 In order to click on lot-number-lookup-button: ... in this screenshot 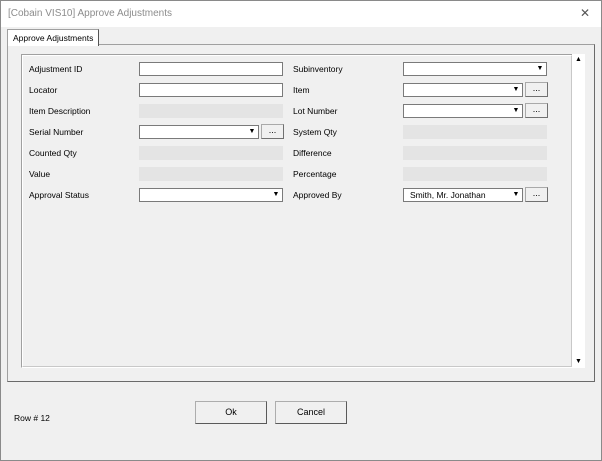, I will do `click(536, 110)`.